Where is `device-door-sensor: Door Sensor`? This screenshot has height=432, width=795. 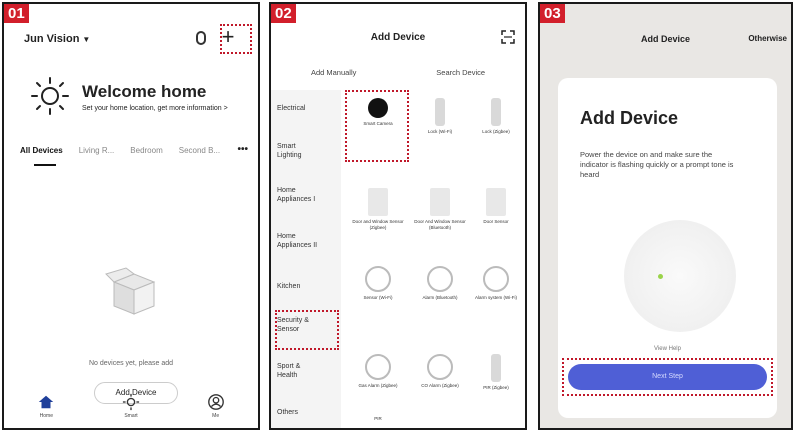 device-door-sensor: Door Sensor is located at coordinates (496, 206).